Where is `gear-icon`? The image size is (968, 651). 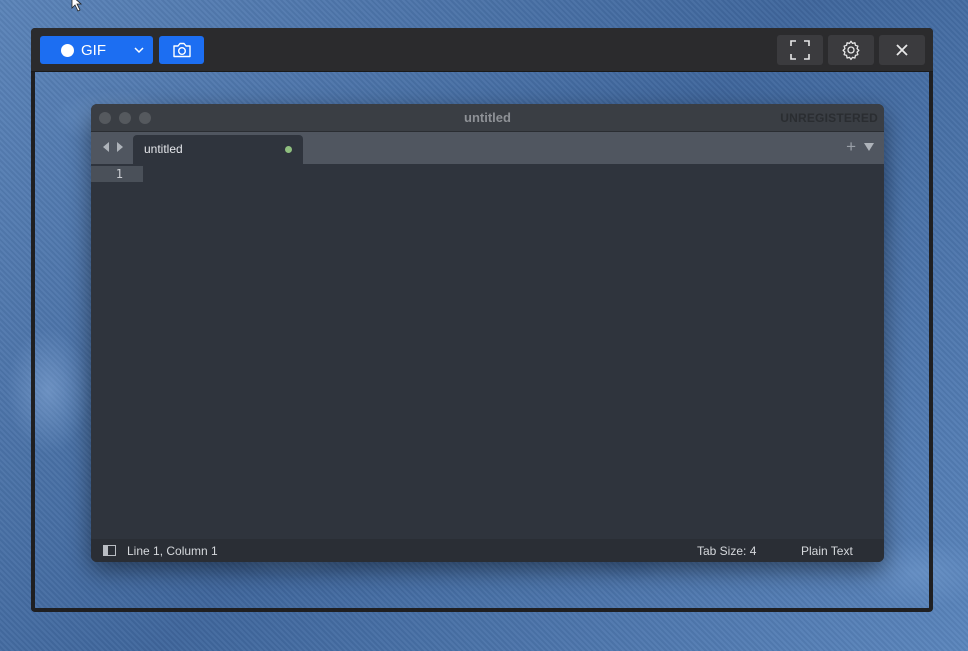 gear-icon is located at coordinates (851, 50).